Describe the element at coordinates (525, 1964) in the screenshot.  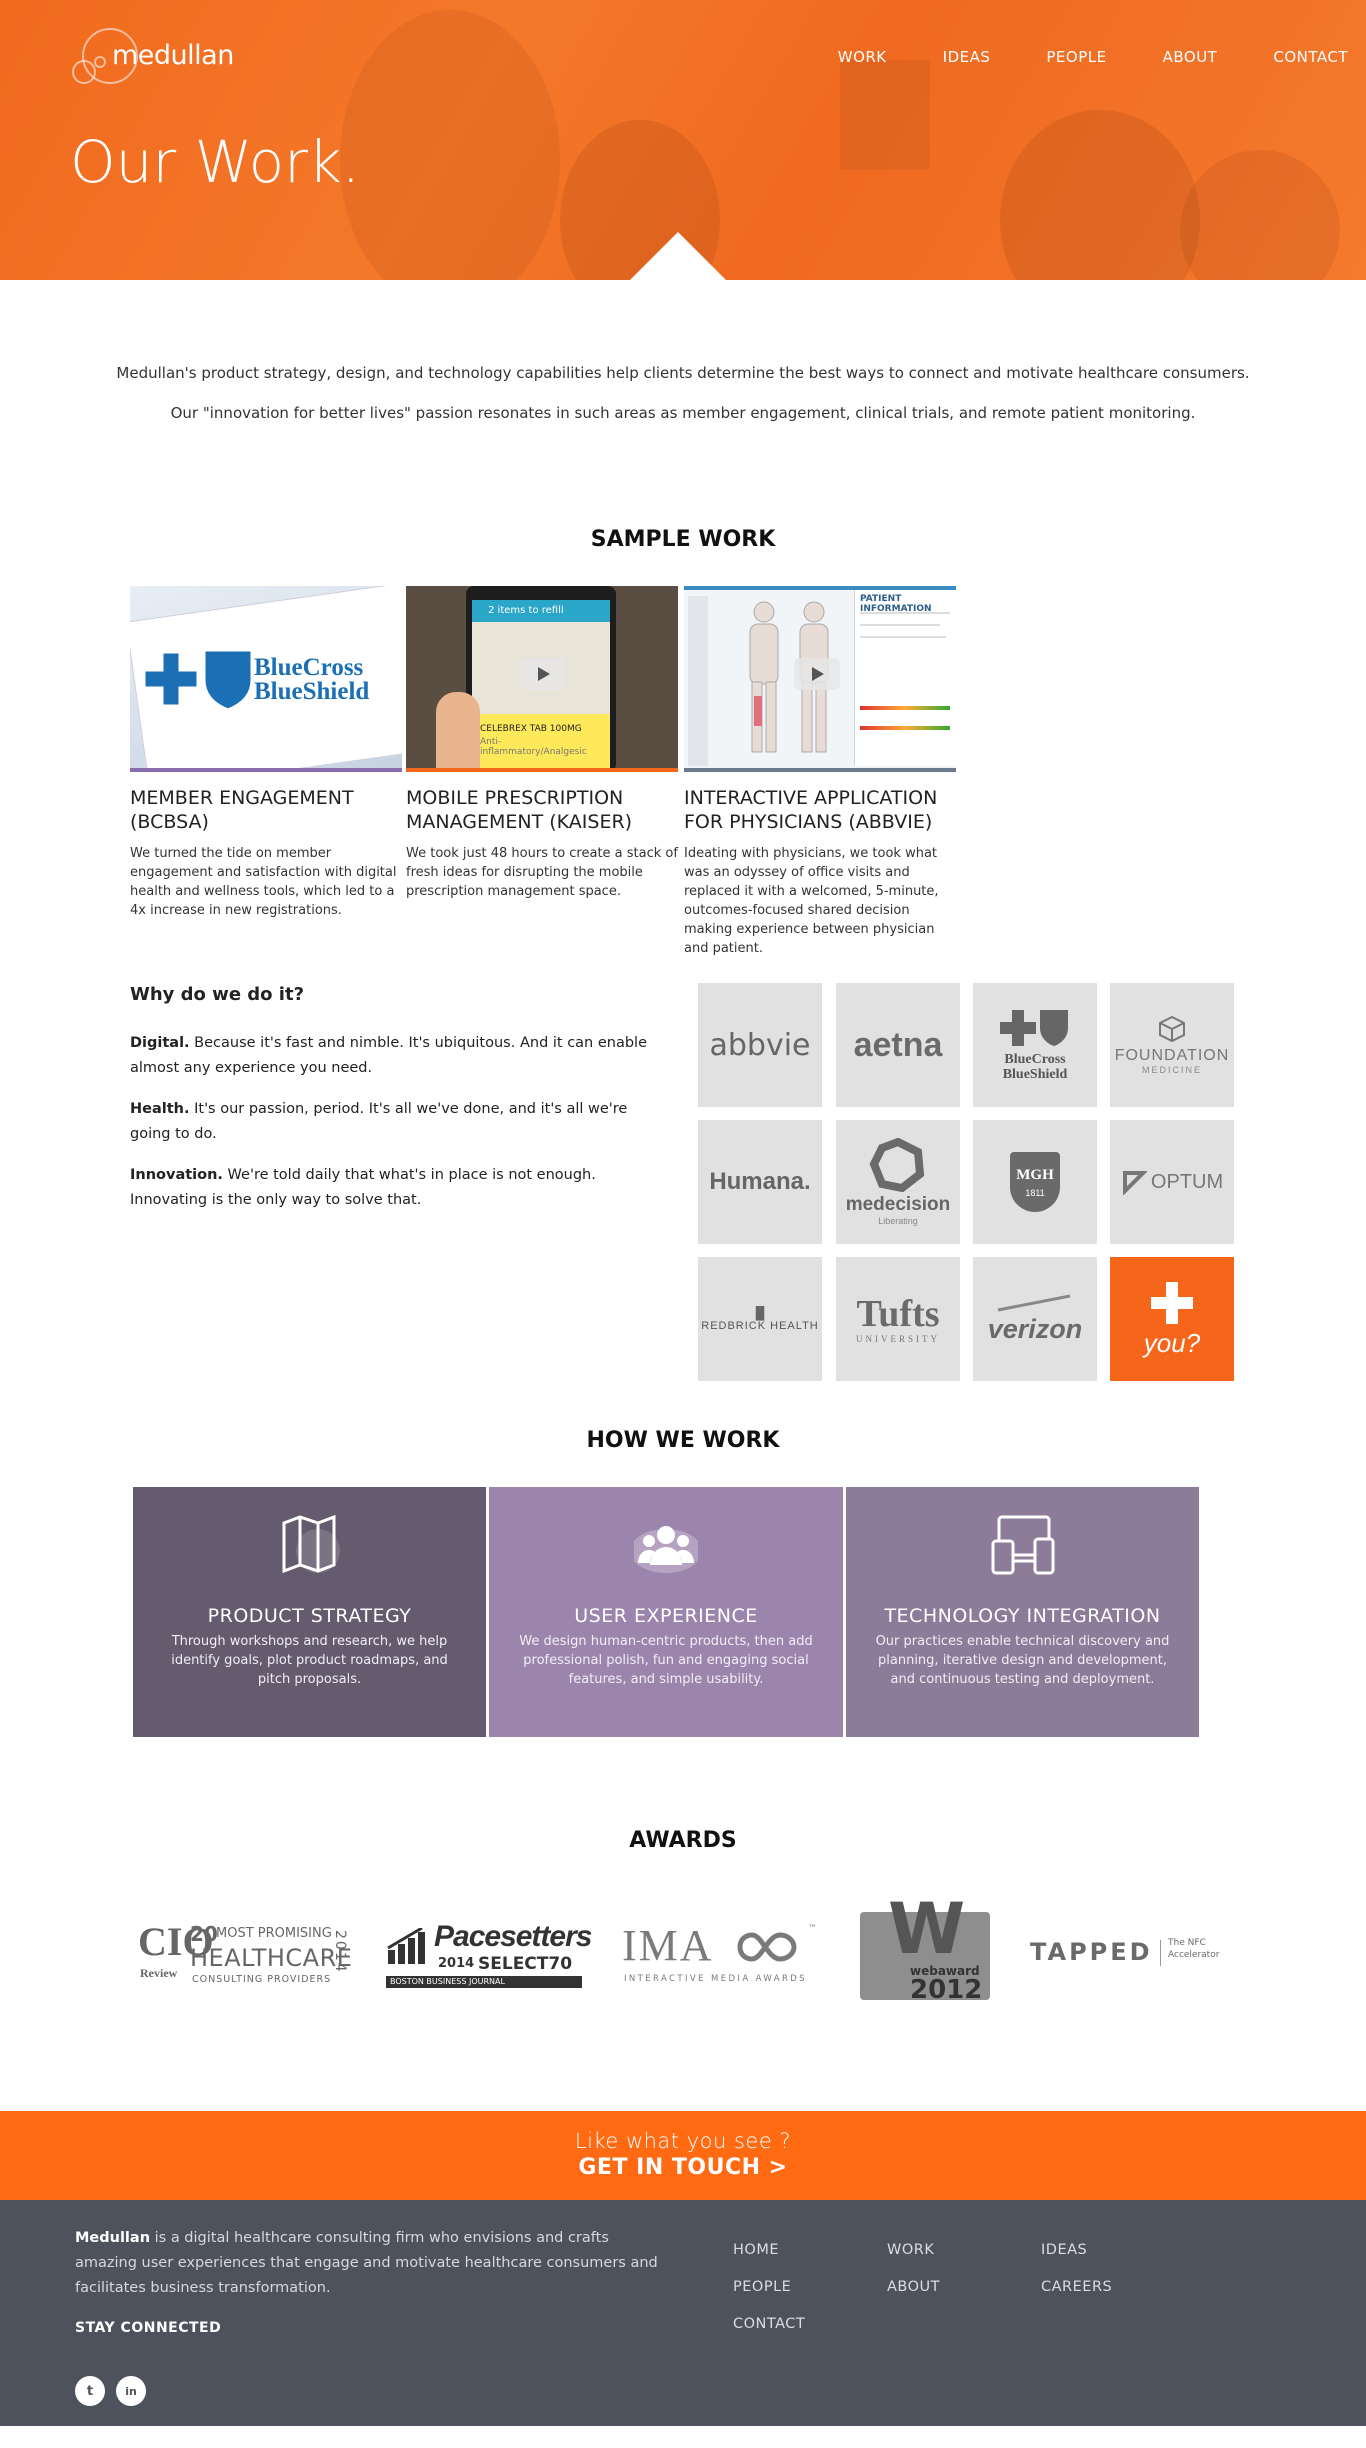
I see `award-text: SELECT70` at that location.